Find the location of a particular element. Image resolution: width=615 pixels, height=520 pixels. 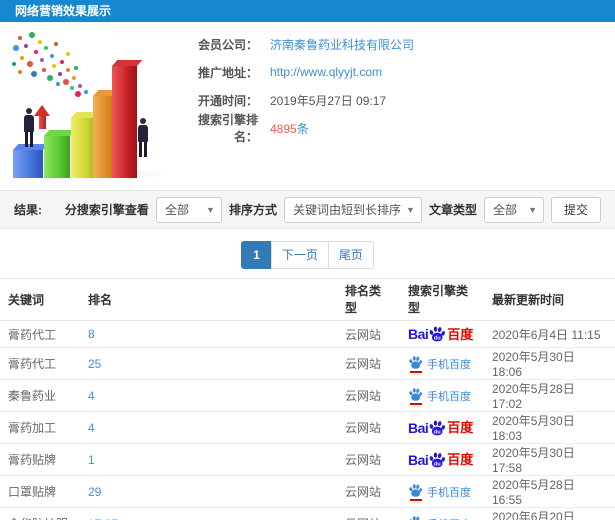

opened-label: 开通时间： is located at coordinates (227, 100).